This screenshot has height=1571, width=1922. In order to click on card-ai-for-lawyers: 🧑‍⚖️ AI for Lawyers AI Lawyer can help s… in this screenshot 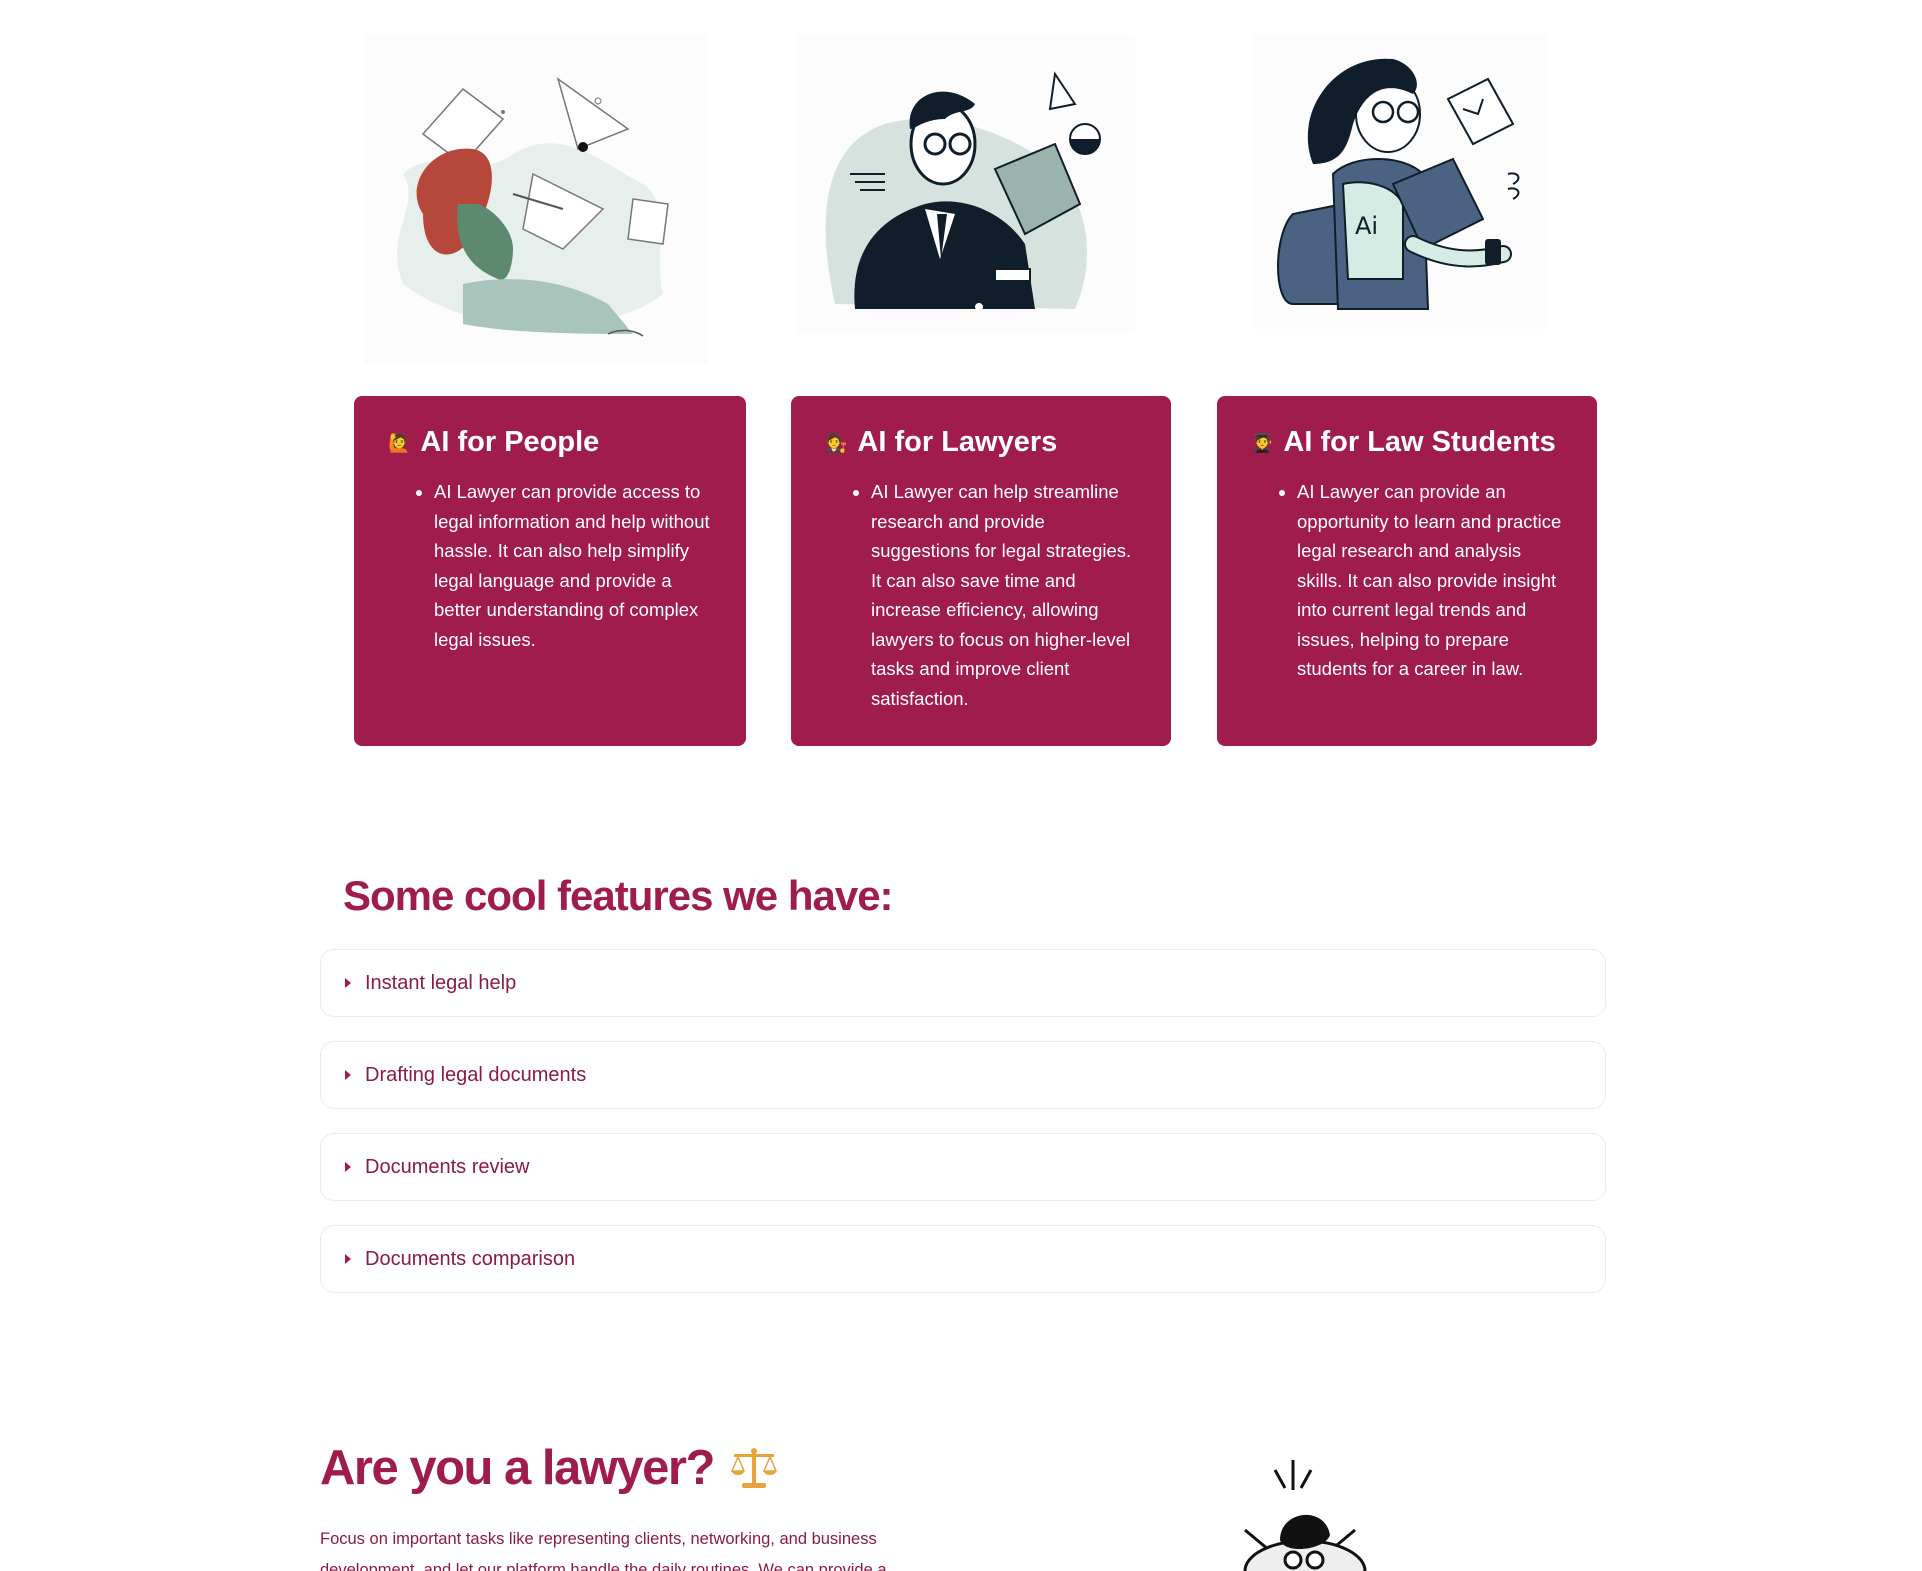, I will do `click(981, 571)`.